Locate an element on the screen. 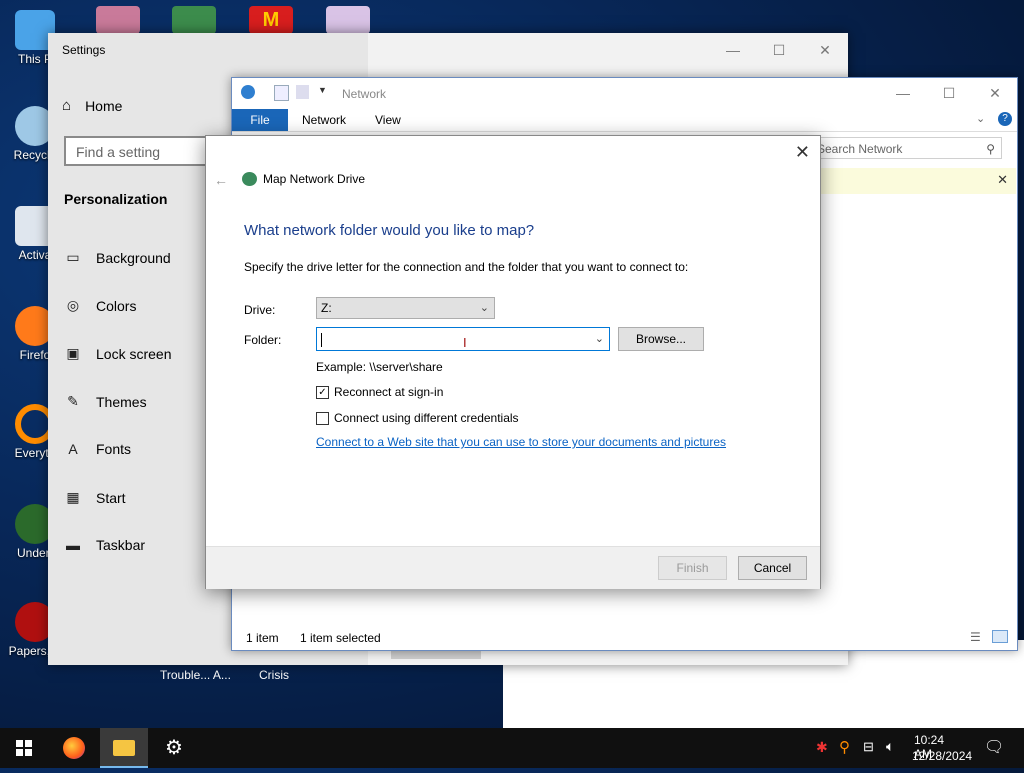 This screenshot has height=773, width=1024. nav-item-background: ▭ Background is located at coordinates (117, 257).